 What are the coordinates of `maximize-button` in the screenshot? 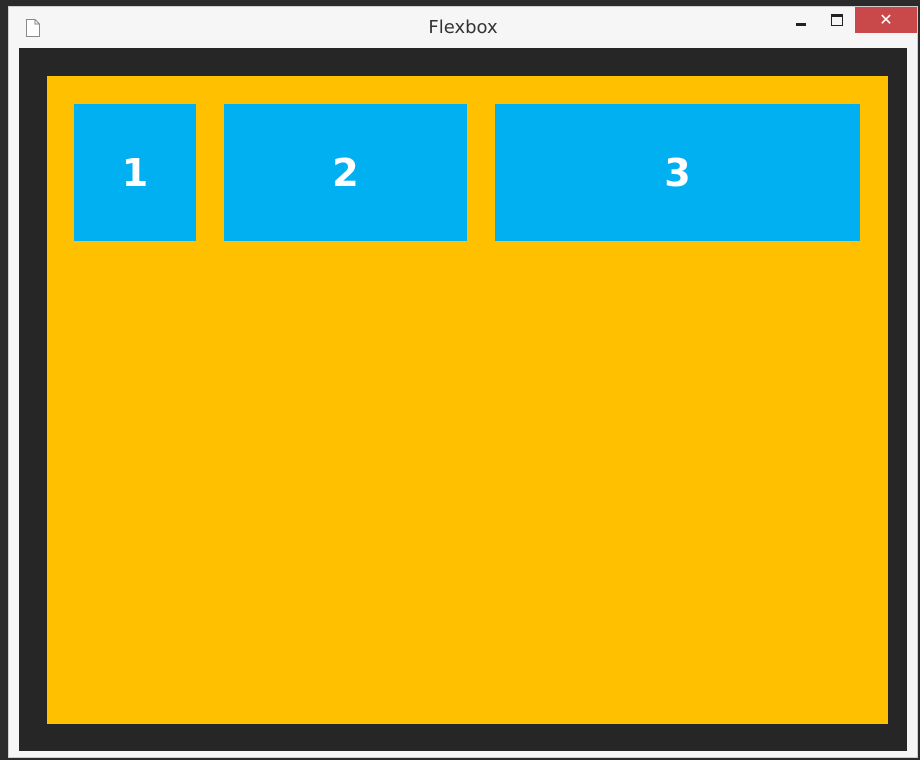 It's located at (837, 20).